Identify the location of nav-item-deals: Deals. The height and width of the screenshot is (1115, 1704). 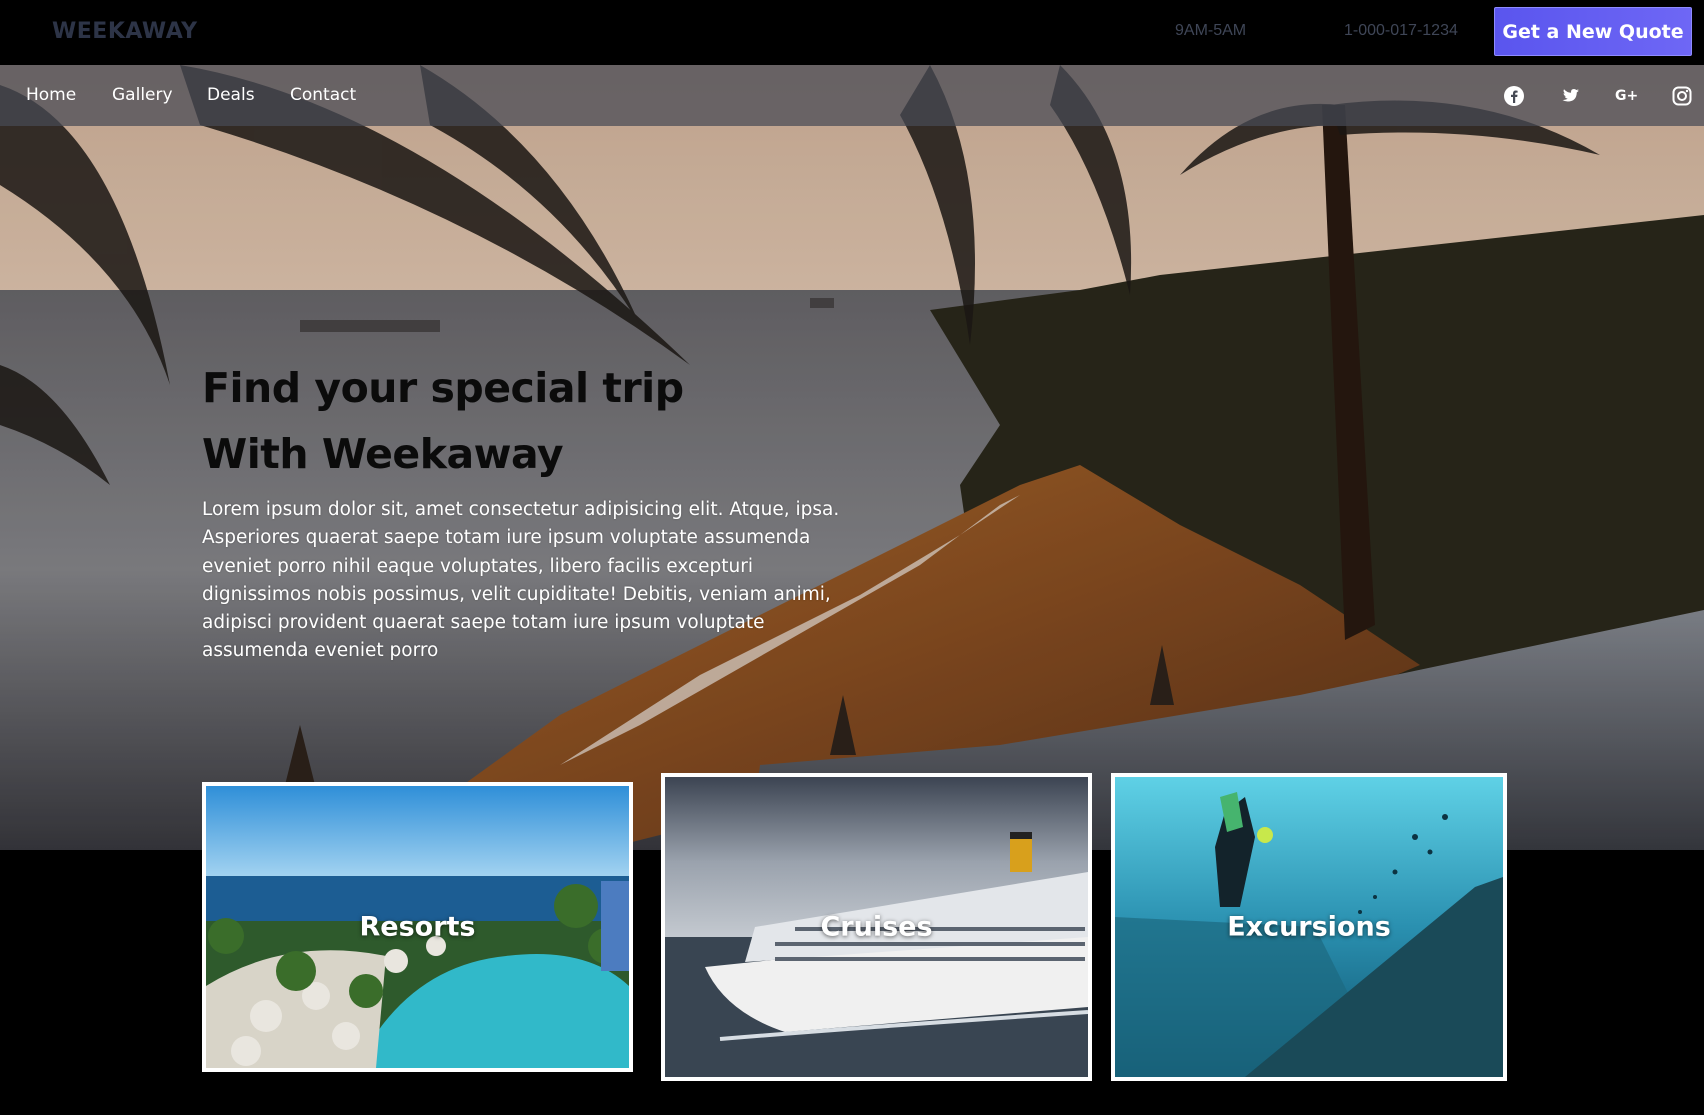
(231, 95).